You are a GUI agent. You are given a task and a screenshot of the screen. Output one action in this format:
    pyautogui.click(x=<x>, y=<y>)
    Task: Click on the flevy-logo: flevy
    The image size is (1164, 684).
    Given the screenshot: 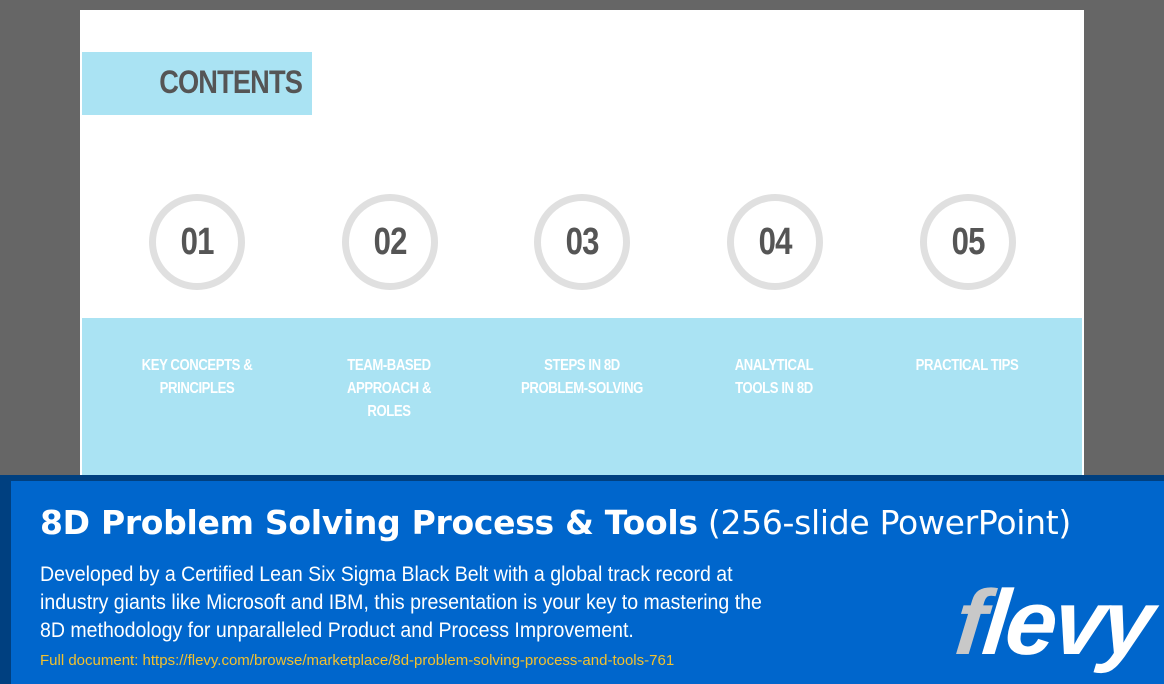 What is the action you would take?
    pyautogui.click(x=1053, y=623)
    